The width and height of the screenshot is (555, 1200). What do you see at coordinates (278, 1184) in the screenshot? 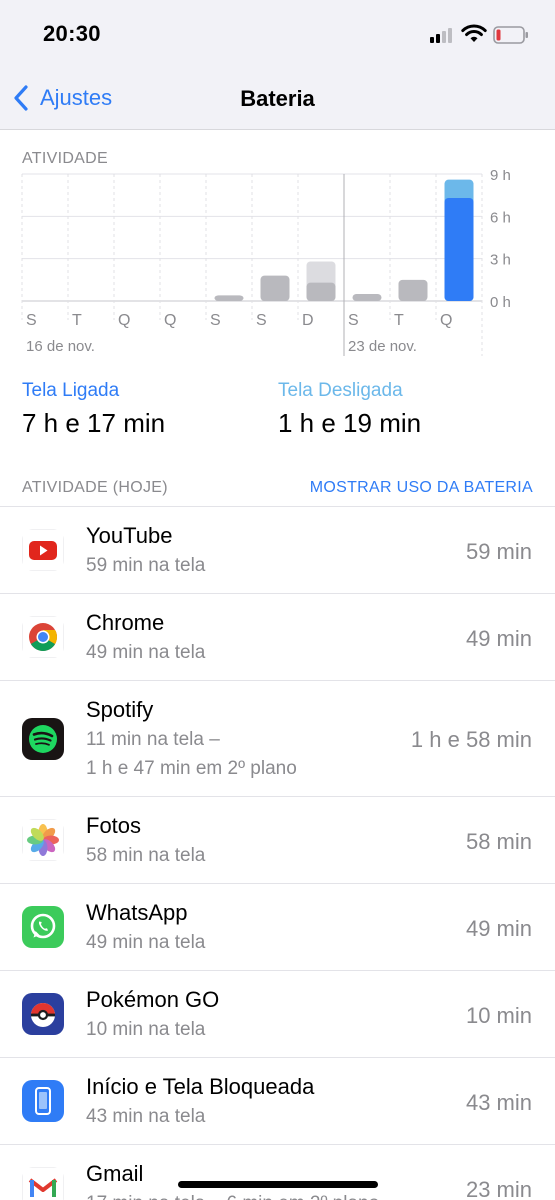
I see `home-indicator` at bounding box center [278, 1184].